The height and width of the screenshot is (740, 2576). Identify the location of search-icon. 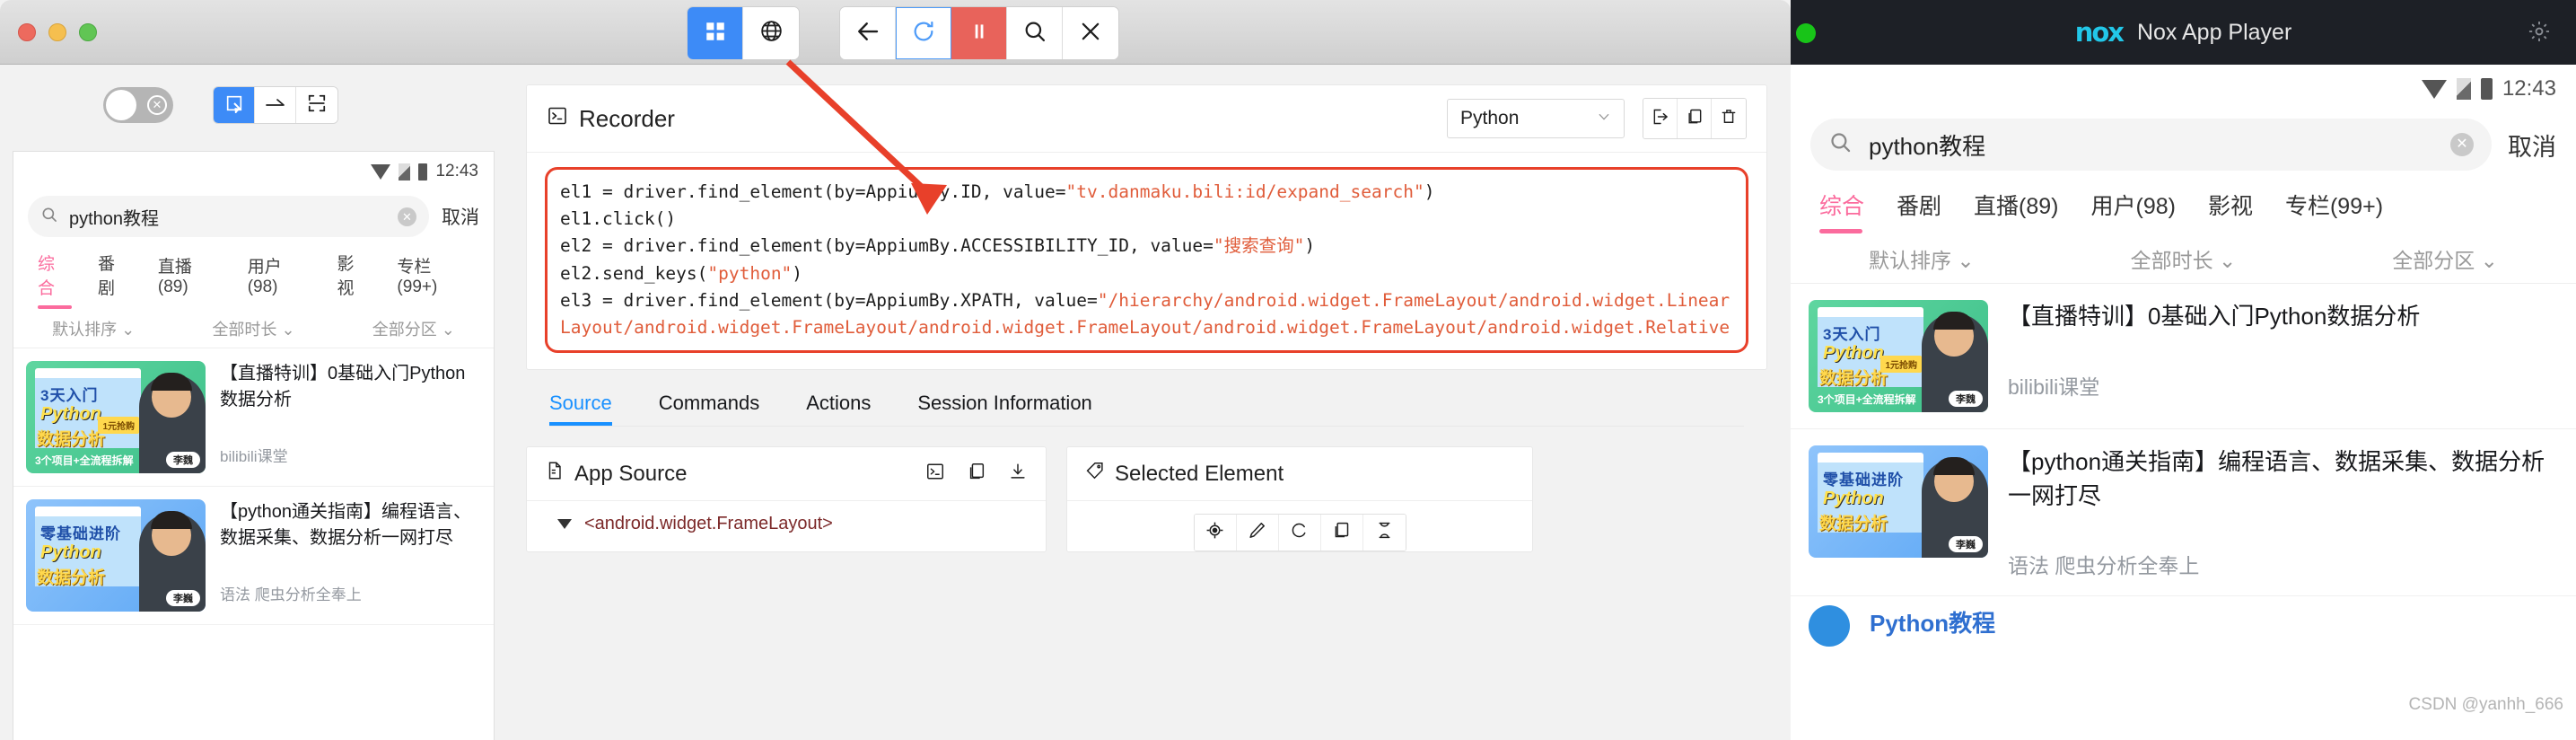
(49, 217).